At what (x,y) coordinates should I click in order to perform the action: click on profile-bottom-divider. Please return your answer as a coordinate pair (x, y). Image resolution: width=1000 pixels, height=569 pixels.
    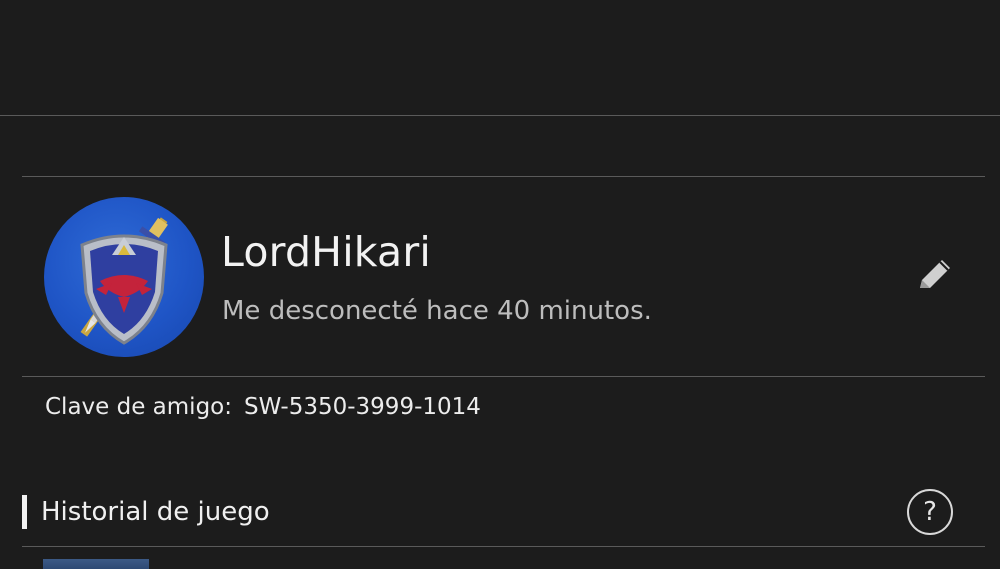
    Looking at the image, I should click on (503, 376).